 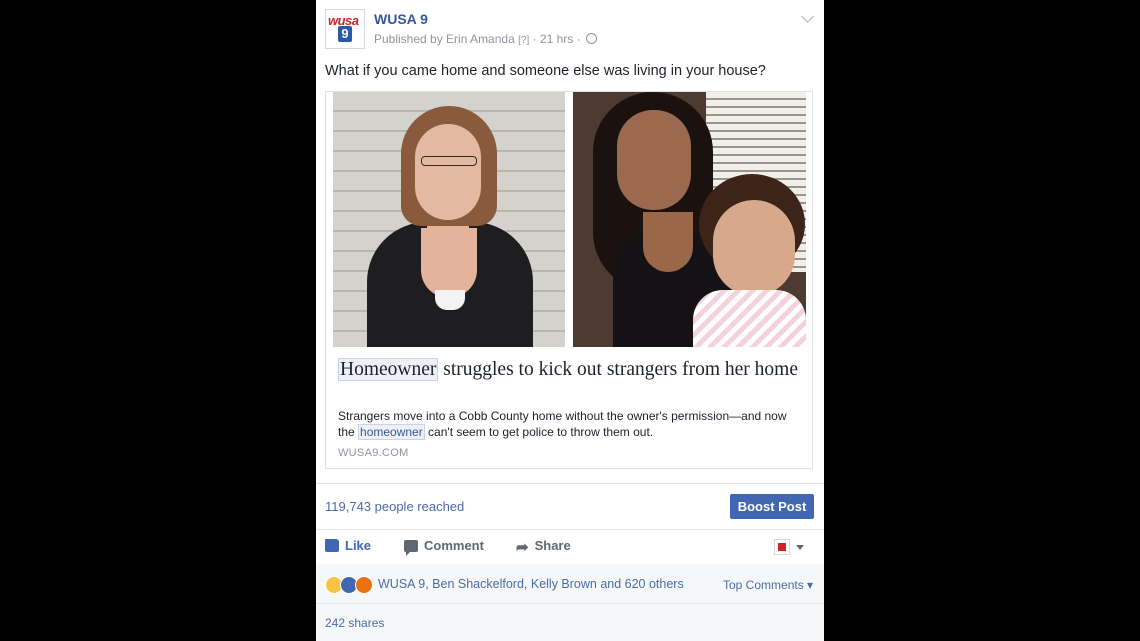 I want to click on post-meta: Published by Erin Amanda [?] · 21 hrs ·, so click(x=485, y=39).